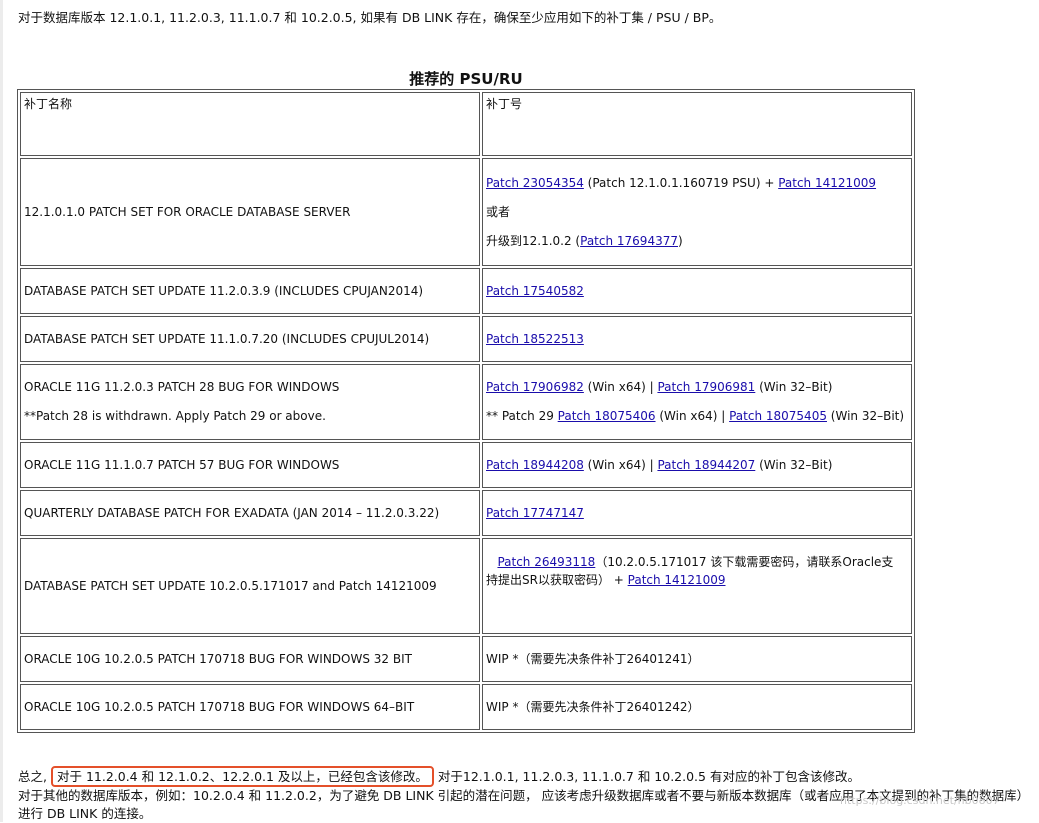  I want to click on patch-text: 升级到12.1.0.2 (, so click(533, 240).